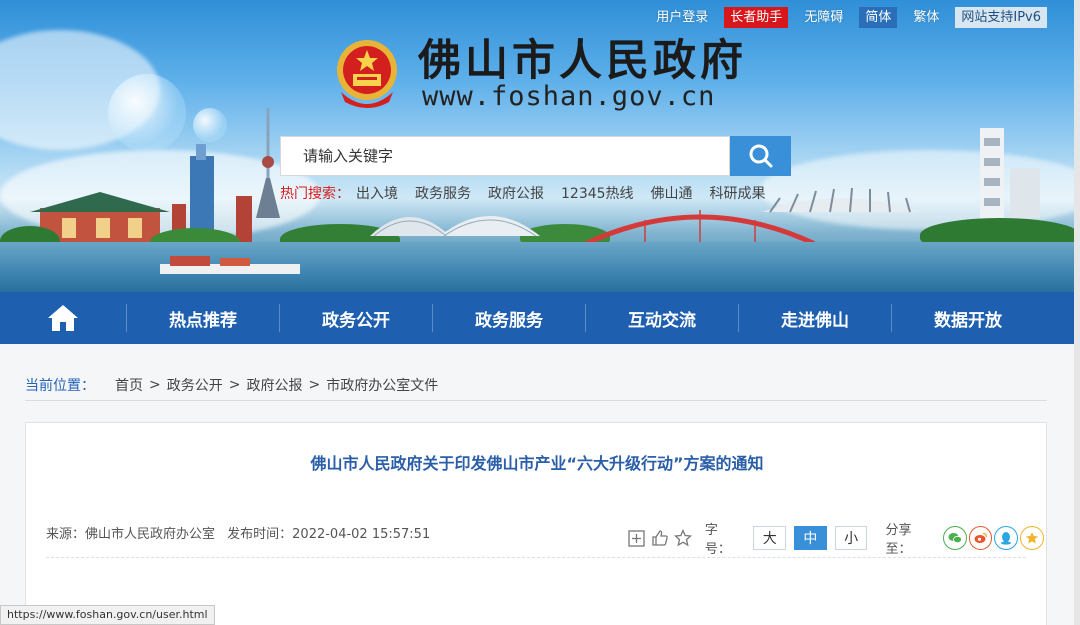 Image resolution: width=1080 pixels, height=625 pixels. I want to click on article-tools: 字号： 大 中 小 分享至：, so click(837, 538).